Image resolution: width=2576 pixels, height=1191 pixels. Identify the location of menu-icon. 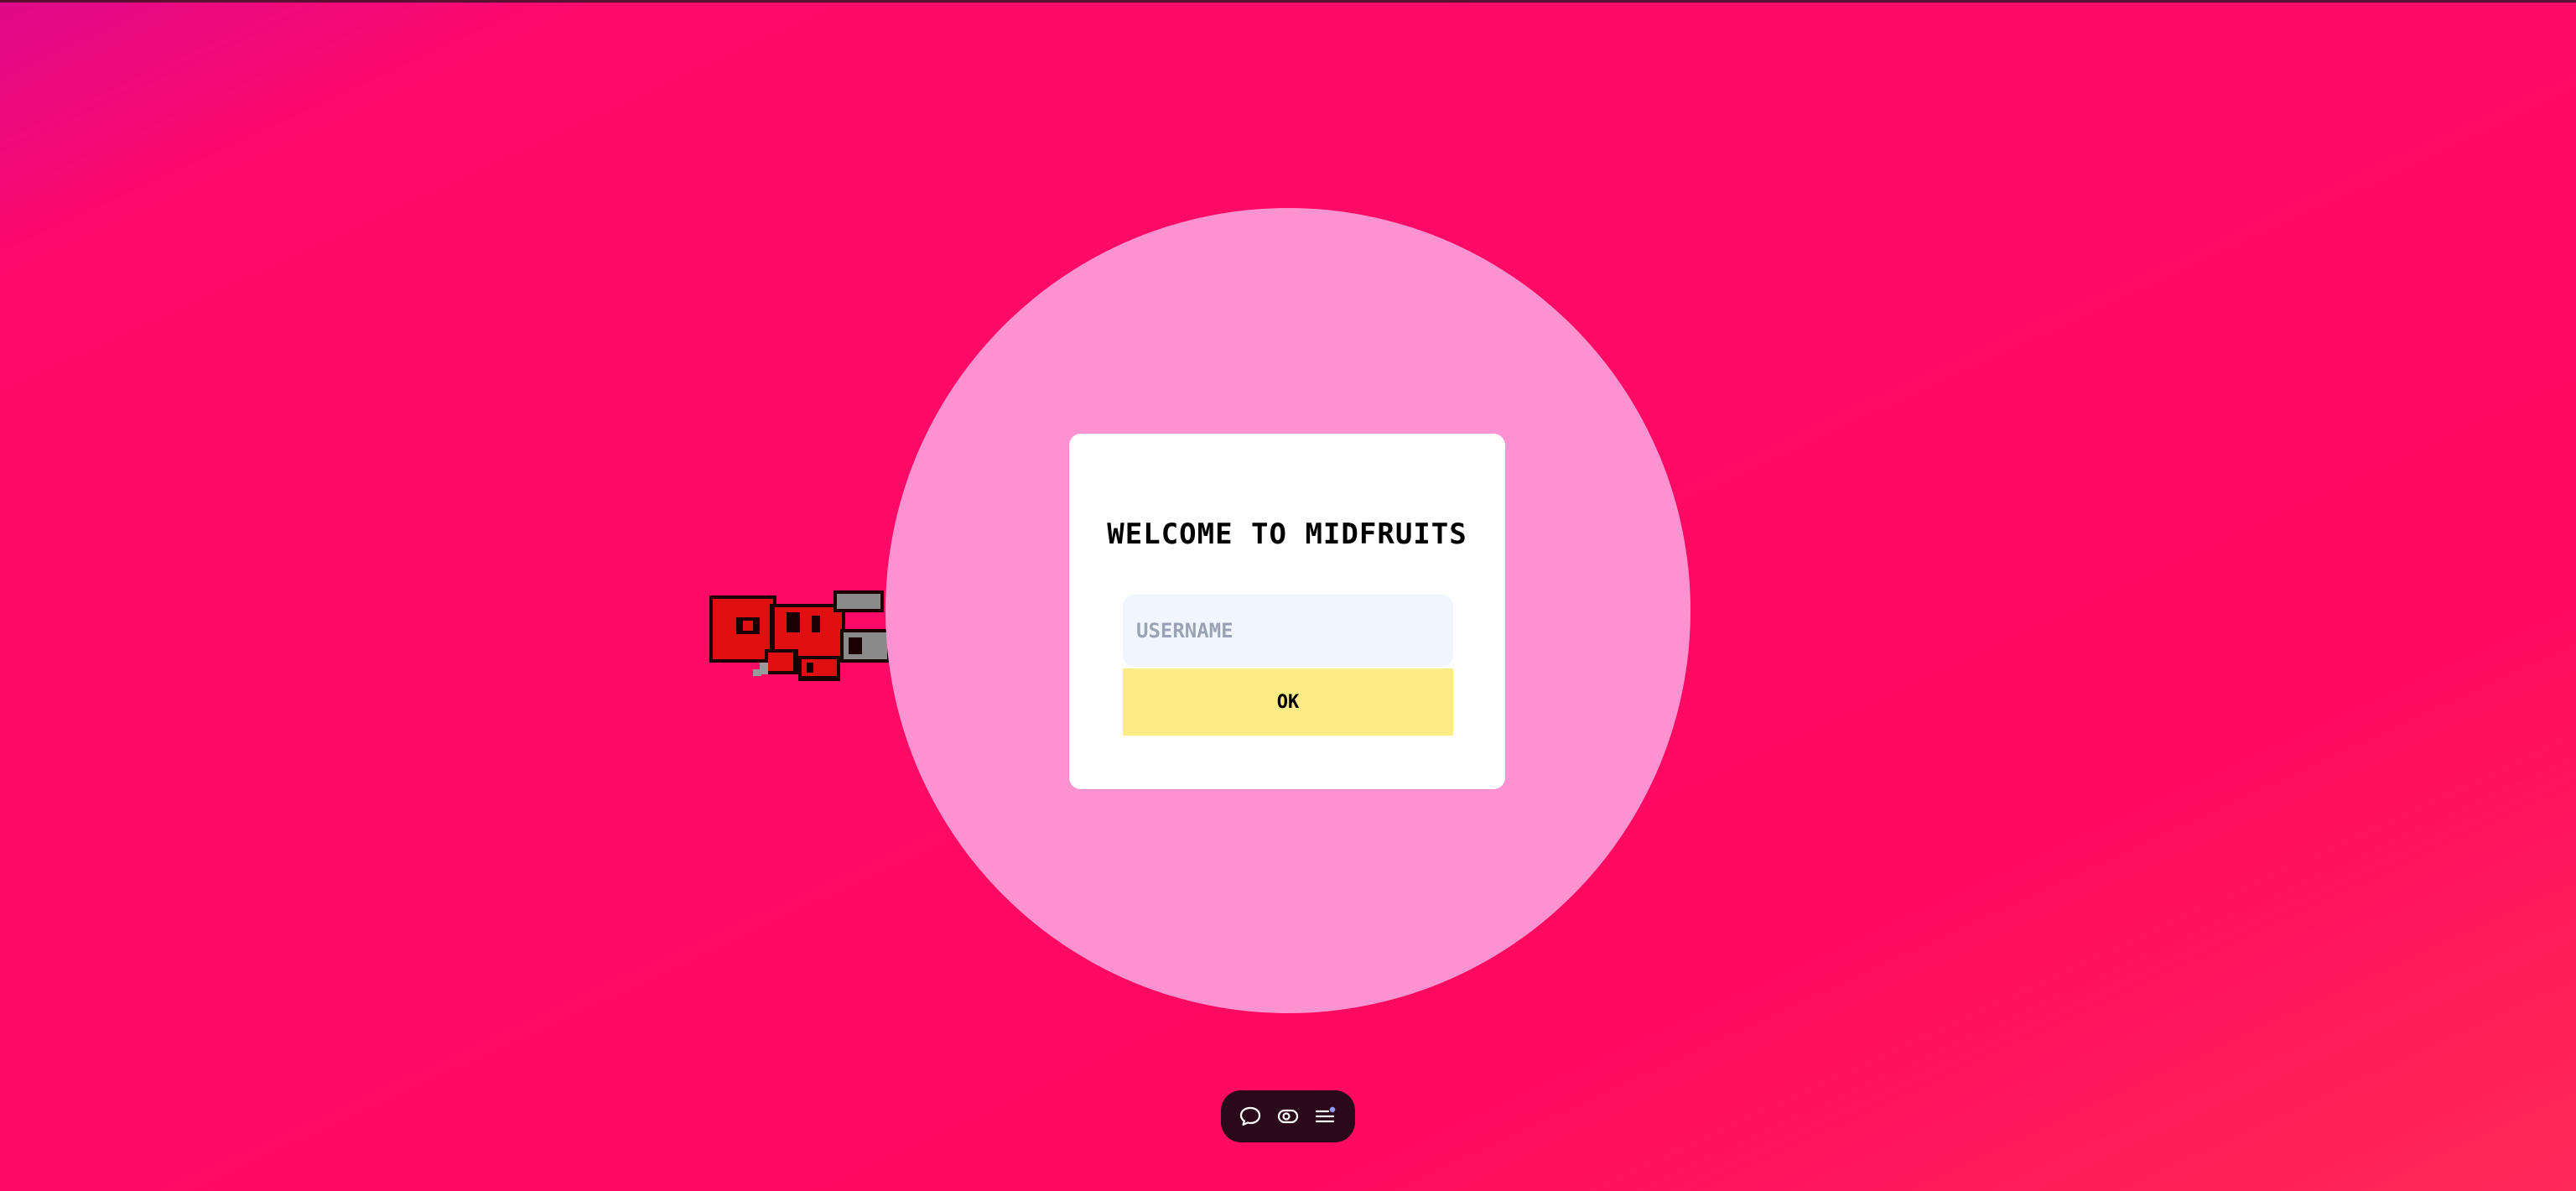
(1326, 1114).